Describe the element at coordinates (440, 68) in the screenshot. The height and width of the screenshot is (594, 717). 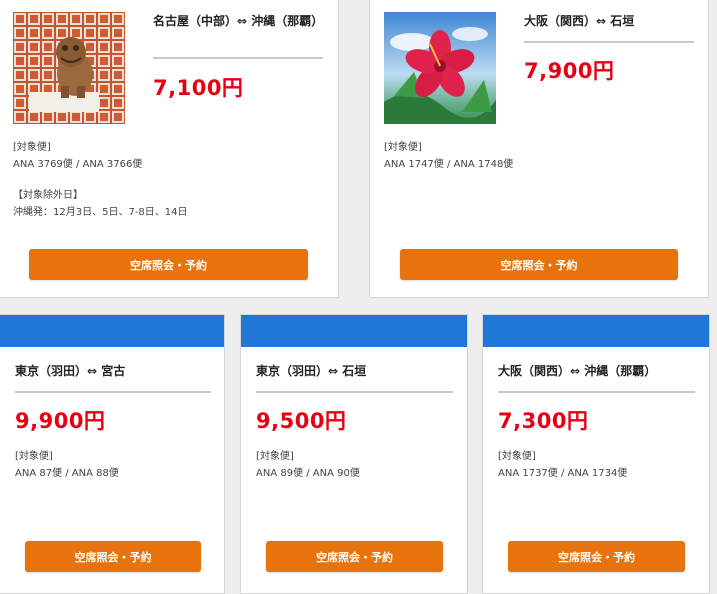
I see `hibiscus-flower-photo` at that location.